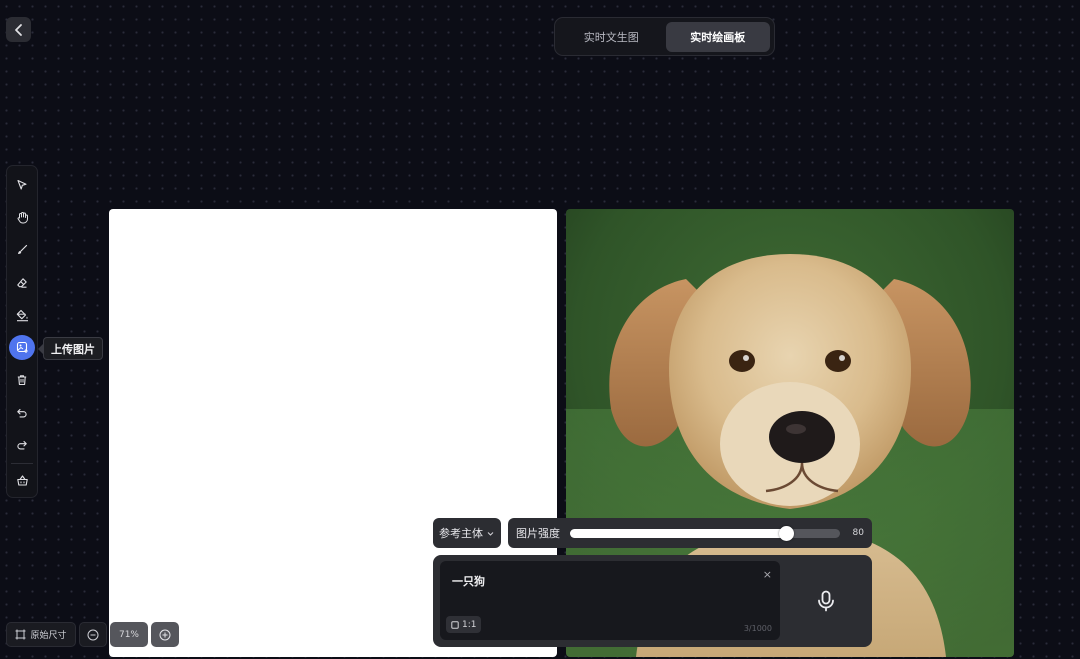 This screenshot has width=1080, height=659. I want to click on prompt-panel: 一只狗 × 1:1 3/1000, so click(652, 601).